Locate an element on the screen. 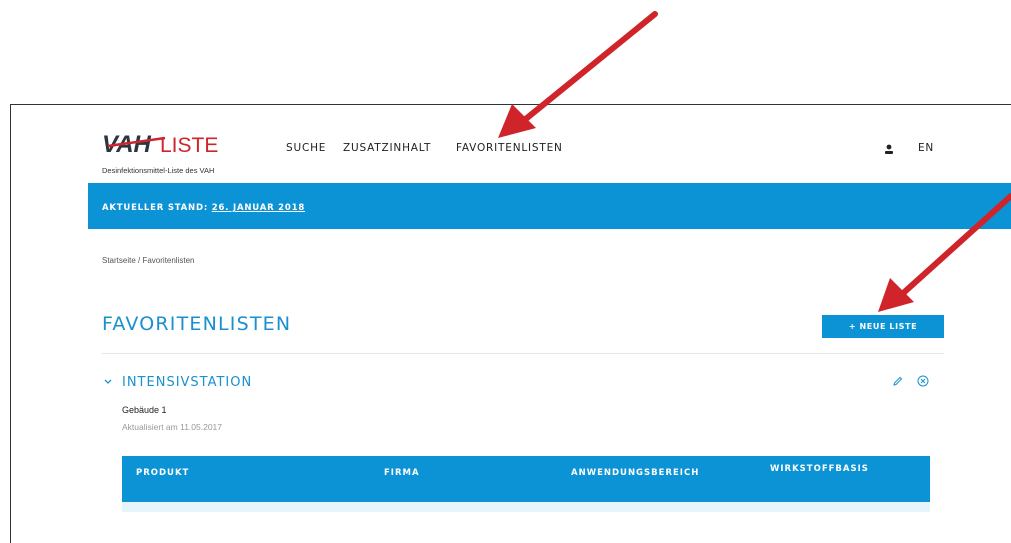  new-list-button: + NEUE LISTE is located at coordinates (883, 326).